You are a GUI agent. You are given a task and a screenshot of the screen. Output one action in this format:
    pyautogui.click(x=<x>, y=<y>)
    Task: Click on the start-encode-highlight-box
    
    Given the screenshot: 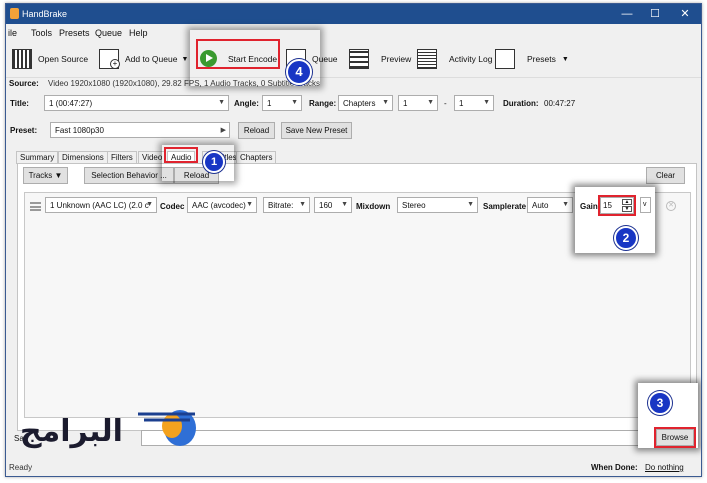 What is the action you would take?
    pyautogui.click(x=238, y=54)
    